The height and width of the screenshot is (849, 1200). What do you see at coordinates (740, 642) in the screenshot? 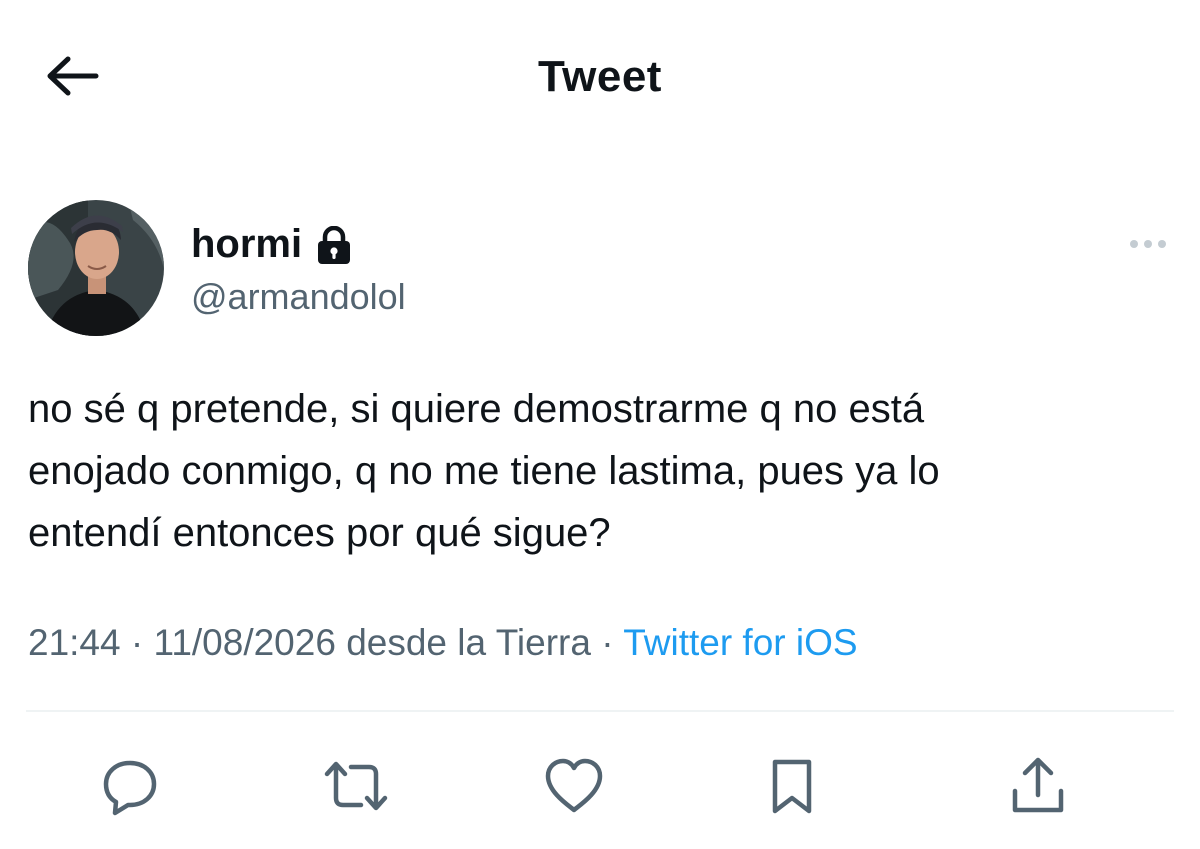
I see `tweet-source-link: Twitter for iOS` at bounding box center [740, 642].